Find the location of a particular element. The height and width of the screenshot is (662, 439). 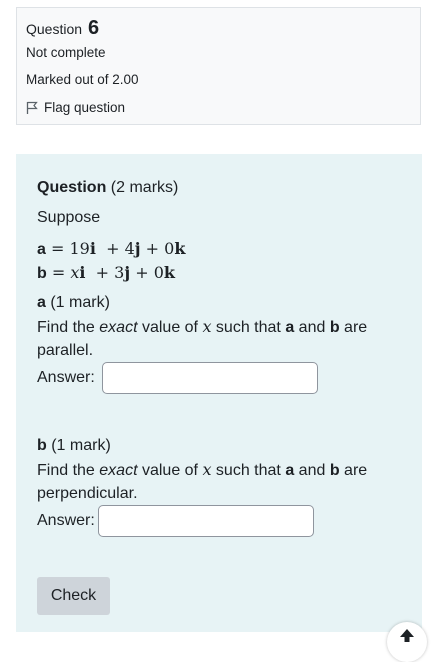

part-a-heading: a (1 mark) is located at coordinates (73, 303).